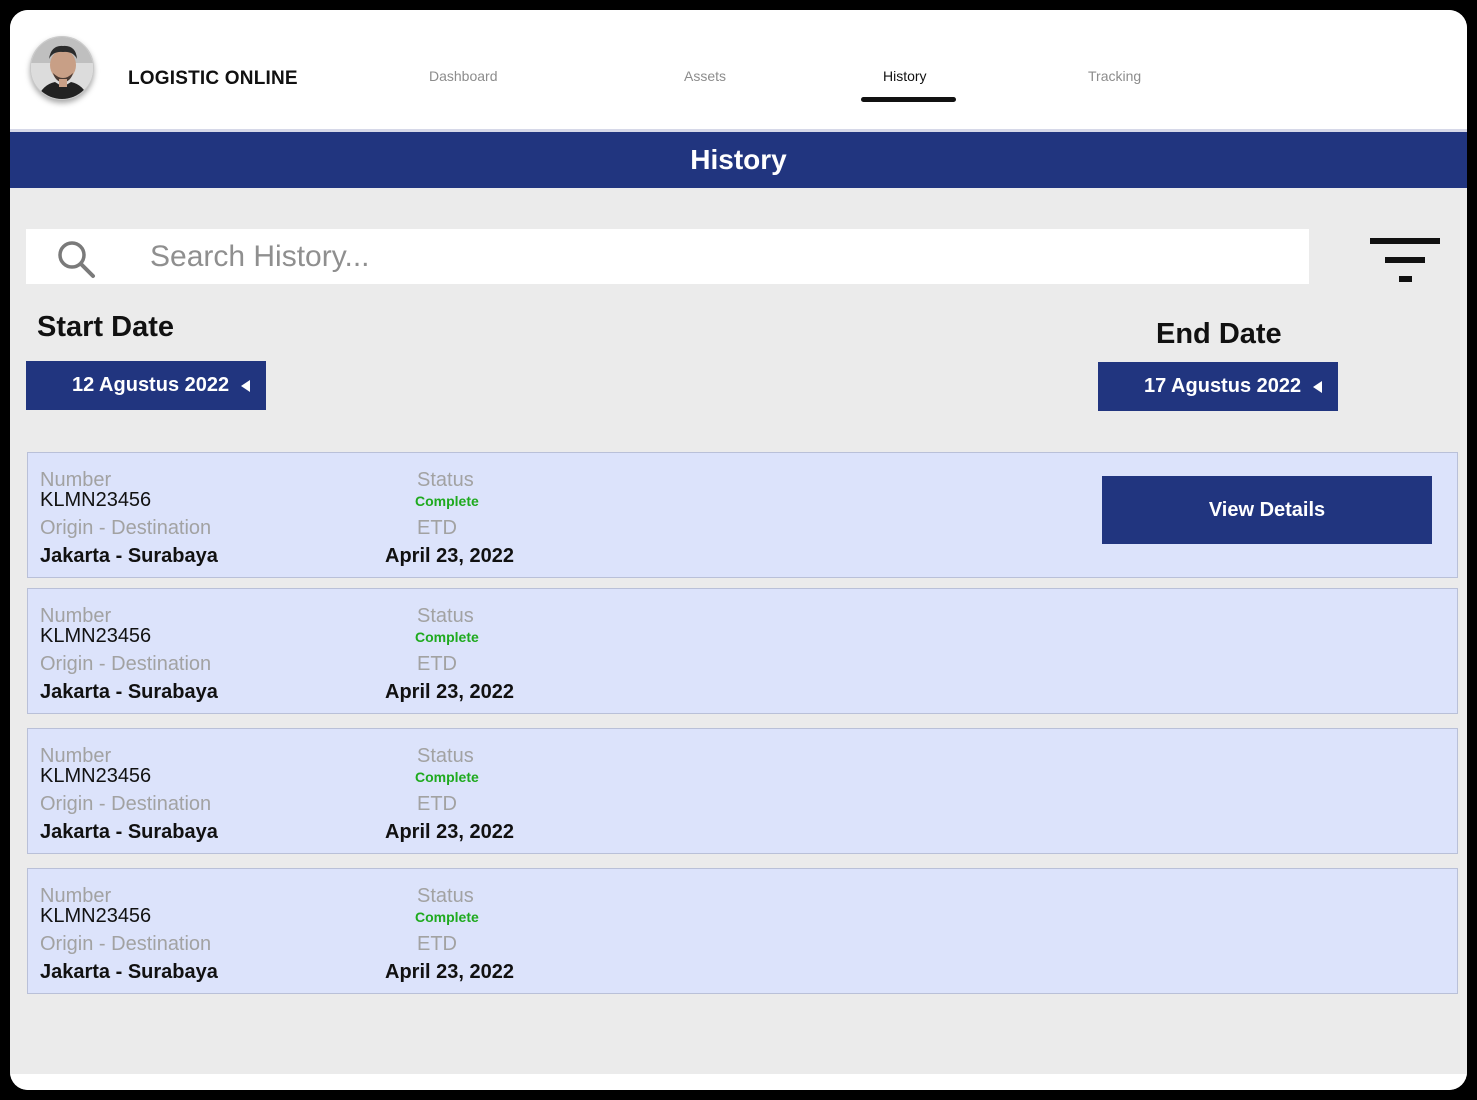 The image size is (1477, 1100). Describe the element at coordinates (213, 78) in the screenshot. I see `brand-title: LOGISTIC ONLINE` at that location.